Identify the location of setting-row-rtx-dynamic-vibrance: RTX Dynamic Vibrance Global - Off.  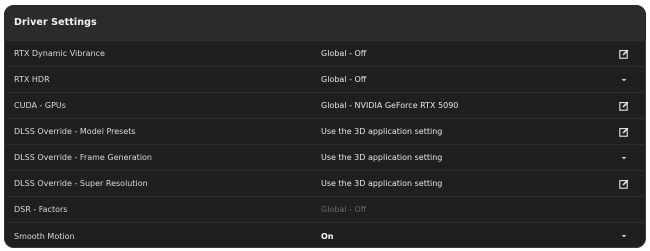
(325, 54).